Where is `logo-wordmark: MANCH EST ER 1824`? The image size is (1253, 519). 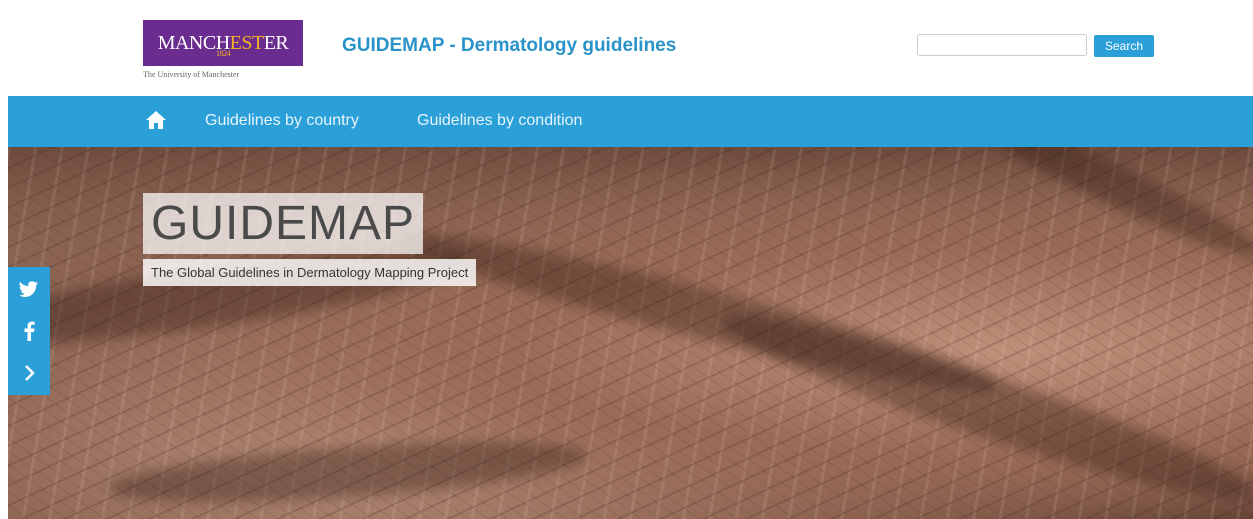
logo-wordmark: MANCH EST ER 1824 is located at coordinates (223, 43).